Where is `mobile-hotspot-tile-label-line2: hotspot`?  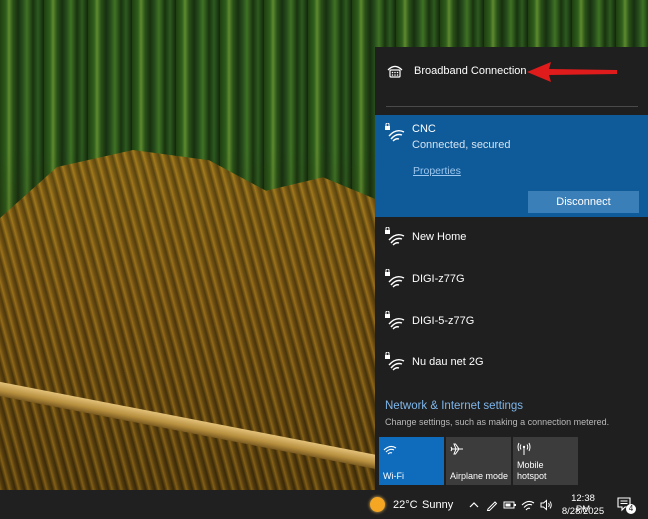 mobile-hotspot-tile-label-line2: hotspot is located at coordinates (532, 476).